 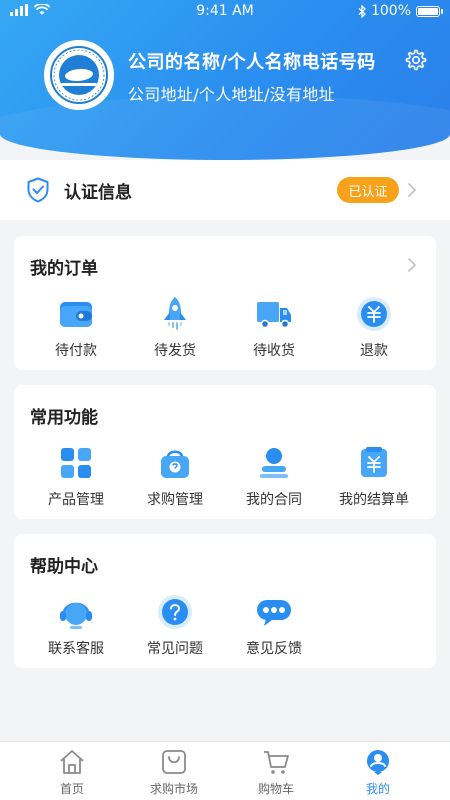 What do you see at coordinates (374, 500) in the screenshot?
I see `my-settlements-label: 我的结算单` at bounding box center [374, 500].